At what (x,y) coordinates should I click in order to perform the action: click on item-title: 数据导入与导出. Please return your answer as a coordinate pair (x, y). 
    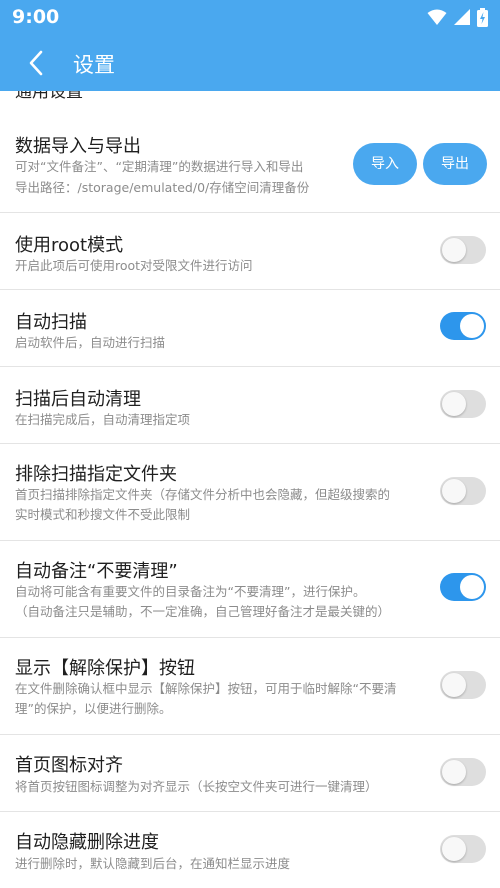
    Looking at the image, I should click on (78, 146).